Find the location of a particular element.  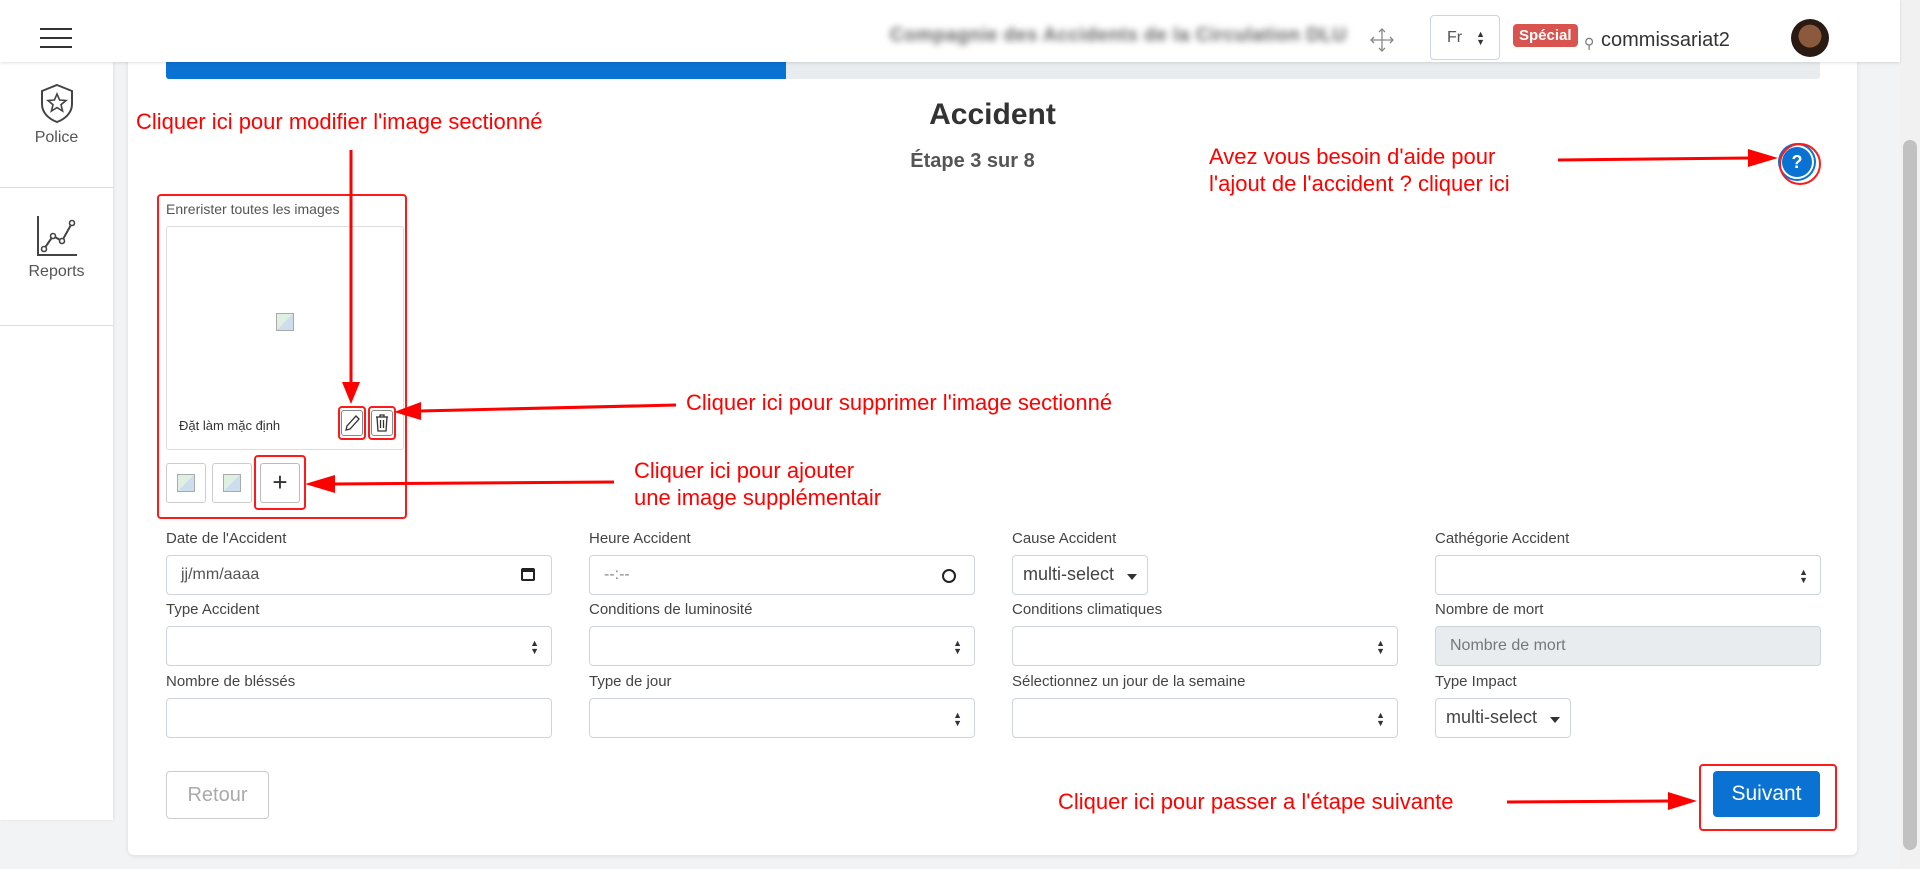

luminosite-select: ▲ ▼ is located at coordinates (782, 646).